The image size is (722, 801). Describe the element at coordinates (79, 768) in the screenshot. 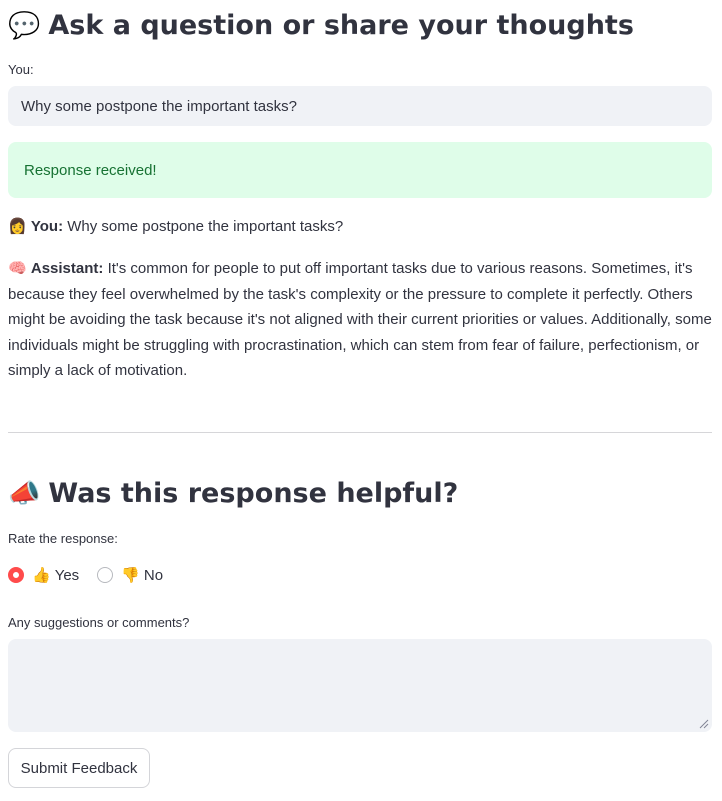

I see `submit-feedback-button: Submit Feedback` at that location.